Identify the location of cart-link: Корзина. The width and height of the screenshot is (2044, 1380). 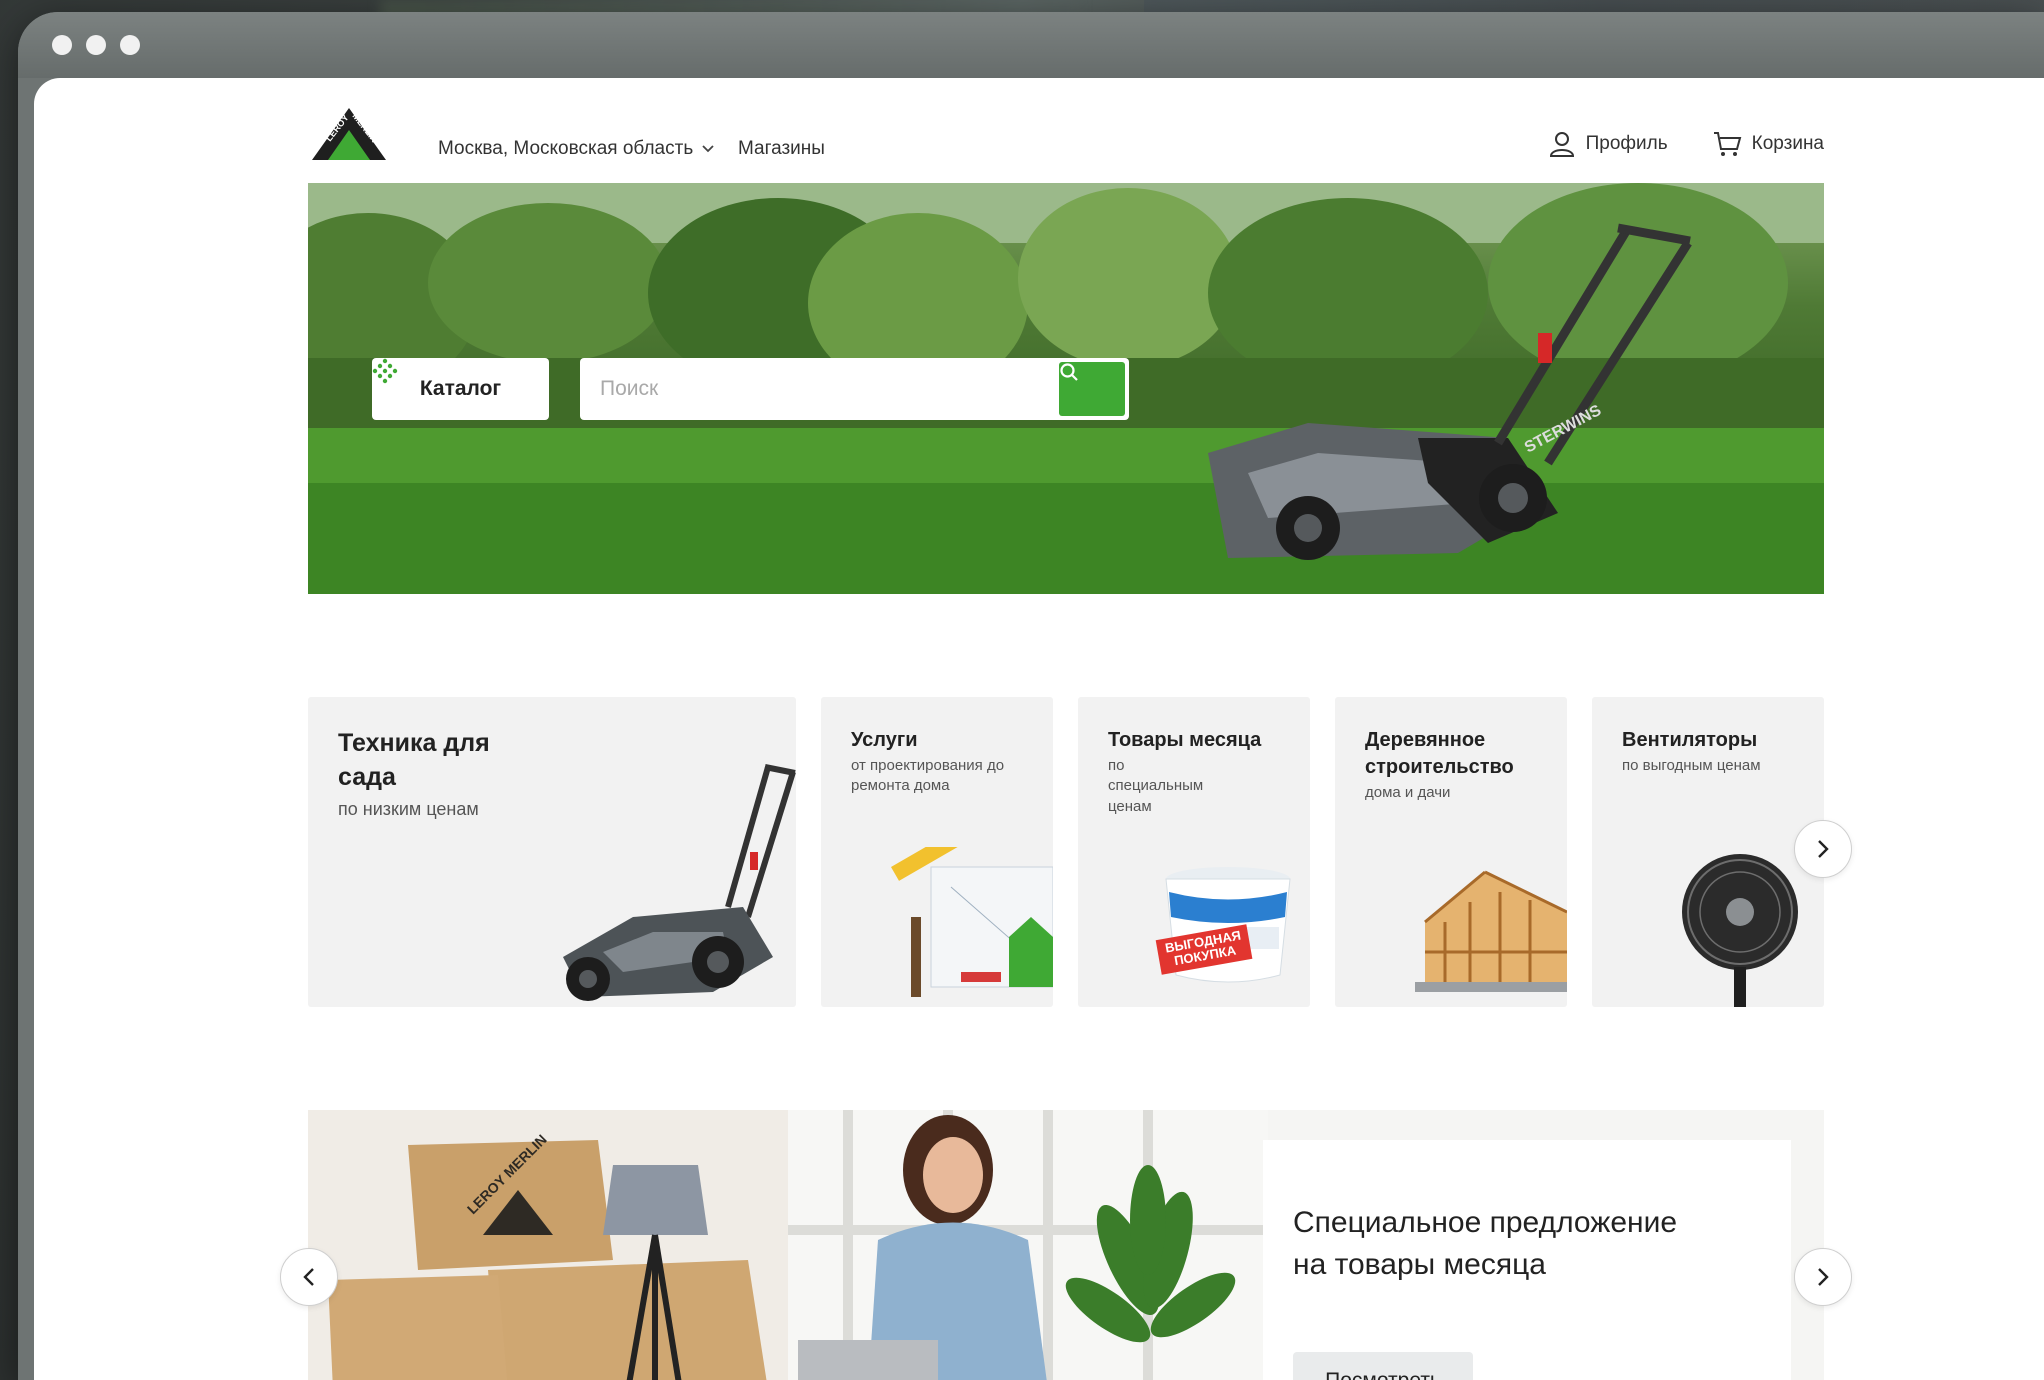
(1768, 144).